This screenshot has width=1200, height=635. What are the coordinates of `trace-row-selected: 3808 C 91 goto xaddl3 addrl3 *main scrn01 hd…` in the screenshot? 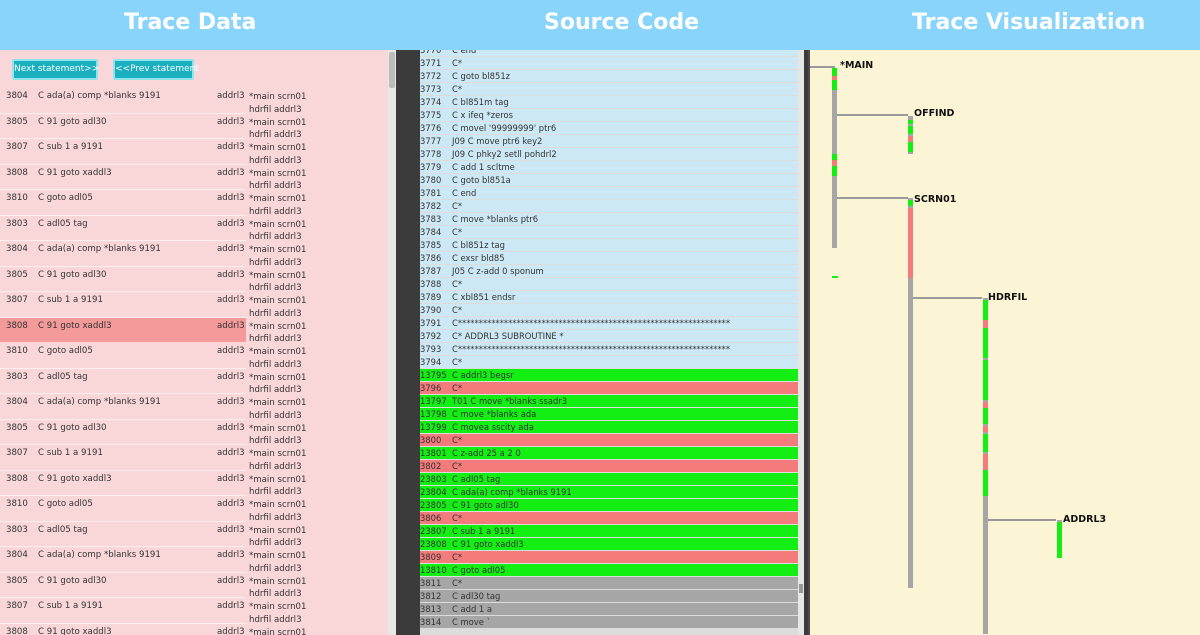 It's located at (194, 330).